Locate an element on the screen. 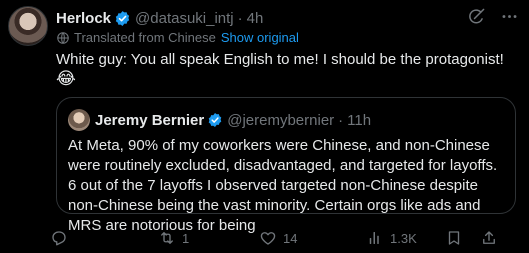  translation-note: Translated from Chinese Show original is located at coordinates (177, 37).